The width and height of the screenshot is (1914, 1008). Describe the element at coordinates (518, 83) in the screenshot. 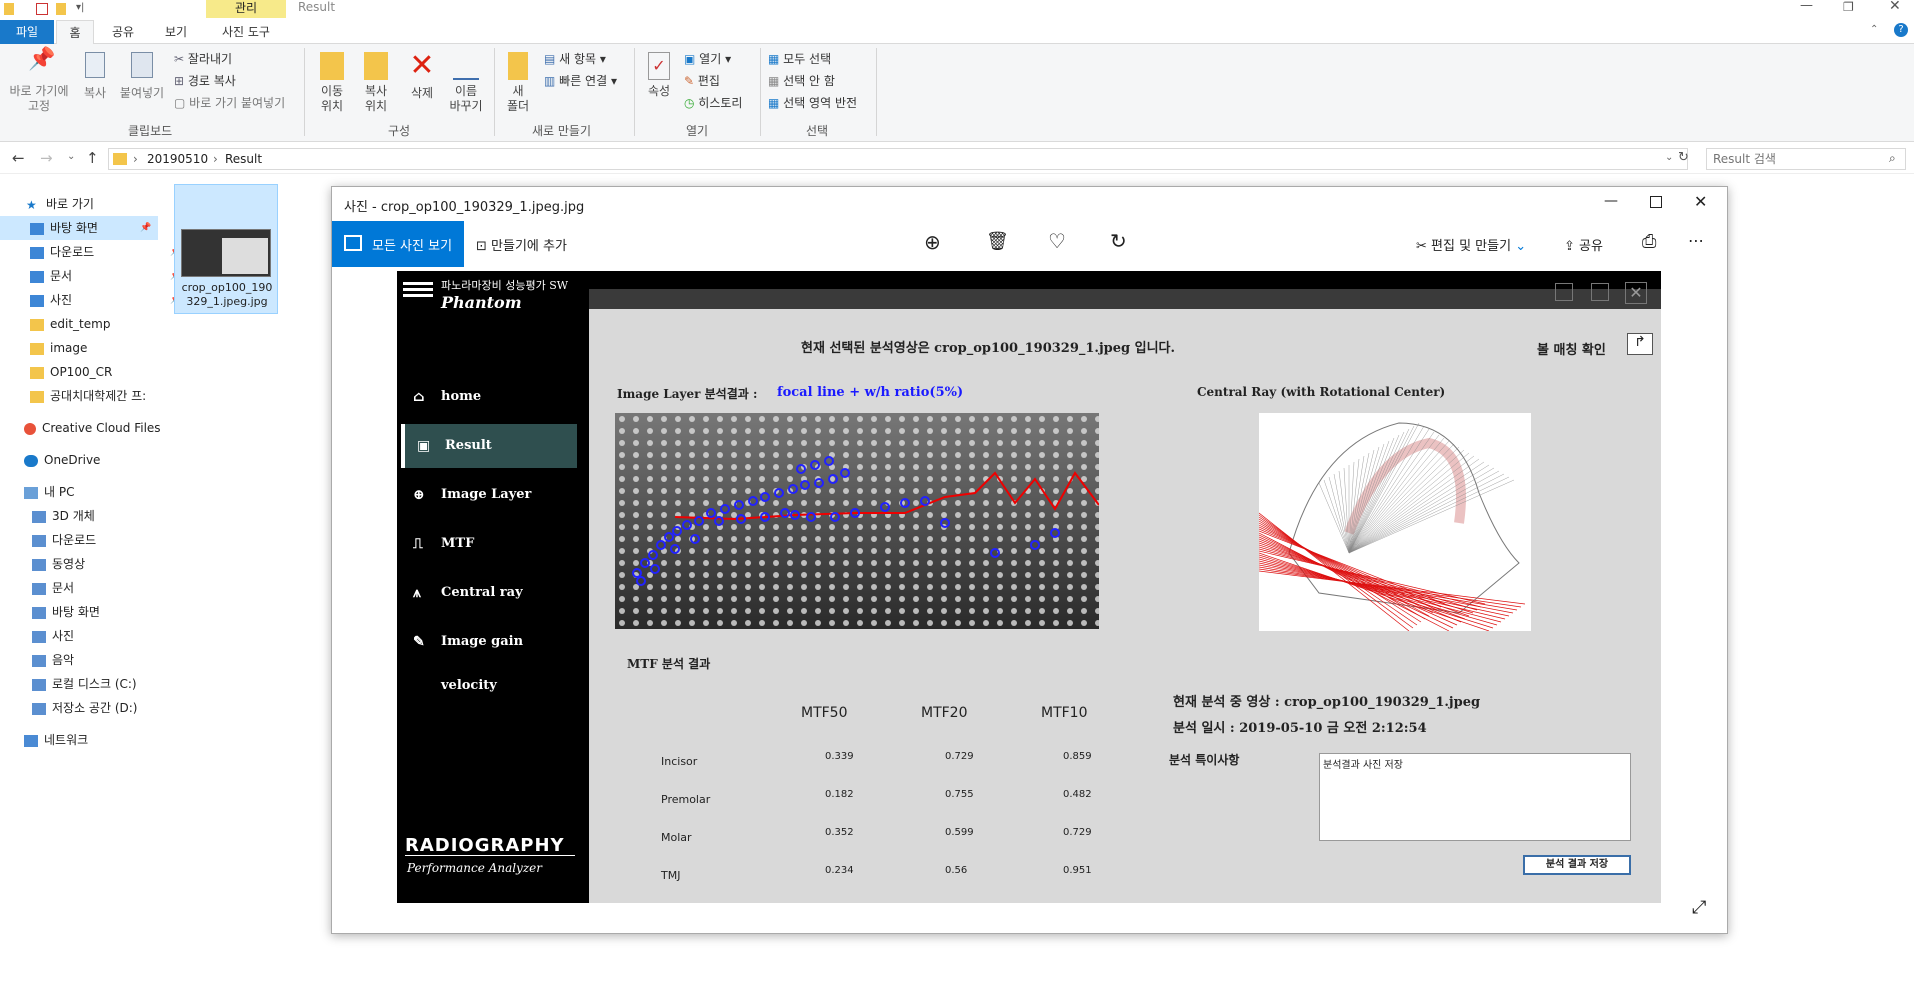

I see `new-folder-button: 새 폴더` at that location.